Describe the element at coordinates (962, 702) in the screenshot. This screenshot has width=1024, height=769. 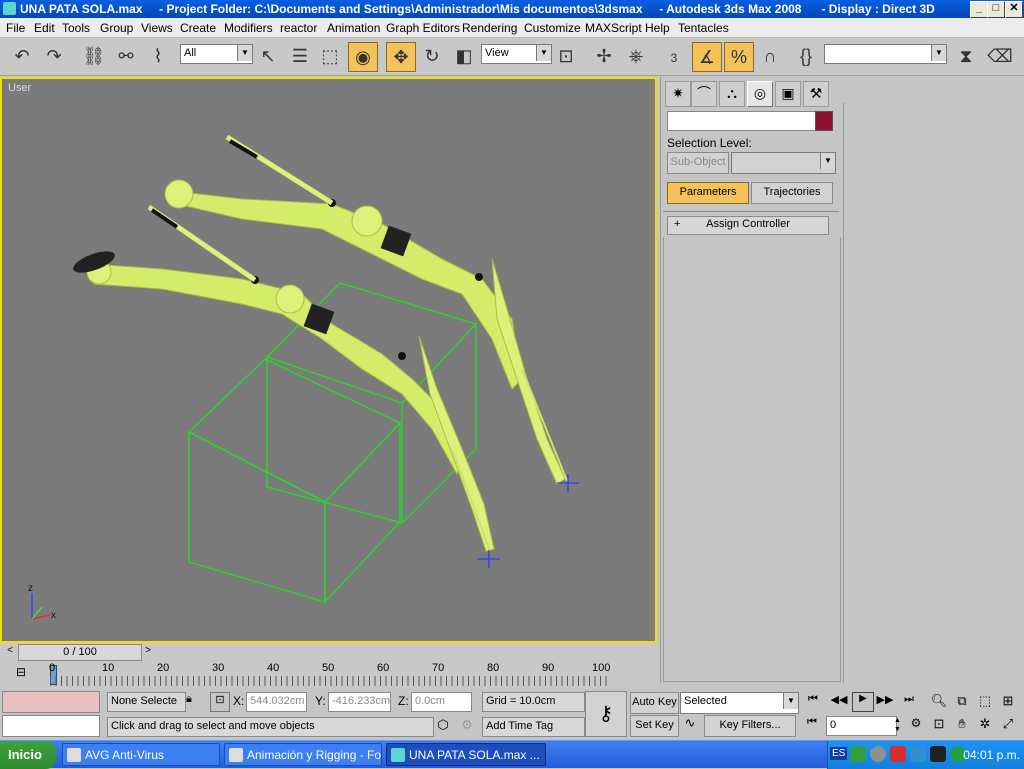
I see `zoom-all-icon: ⧉` at that location.